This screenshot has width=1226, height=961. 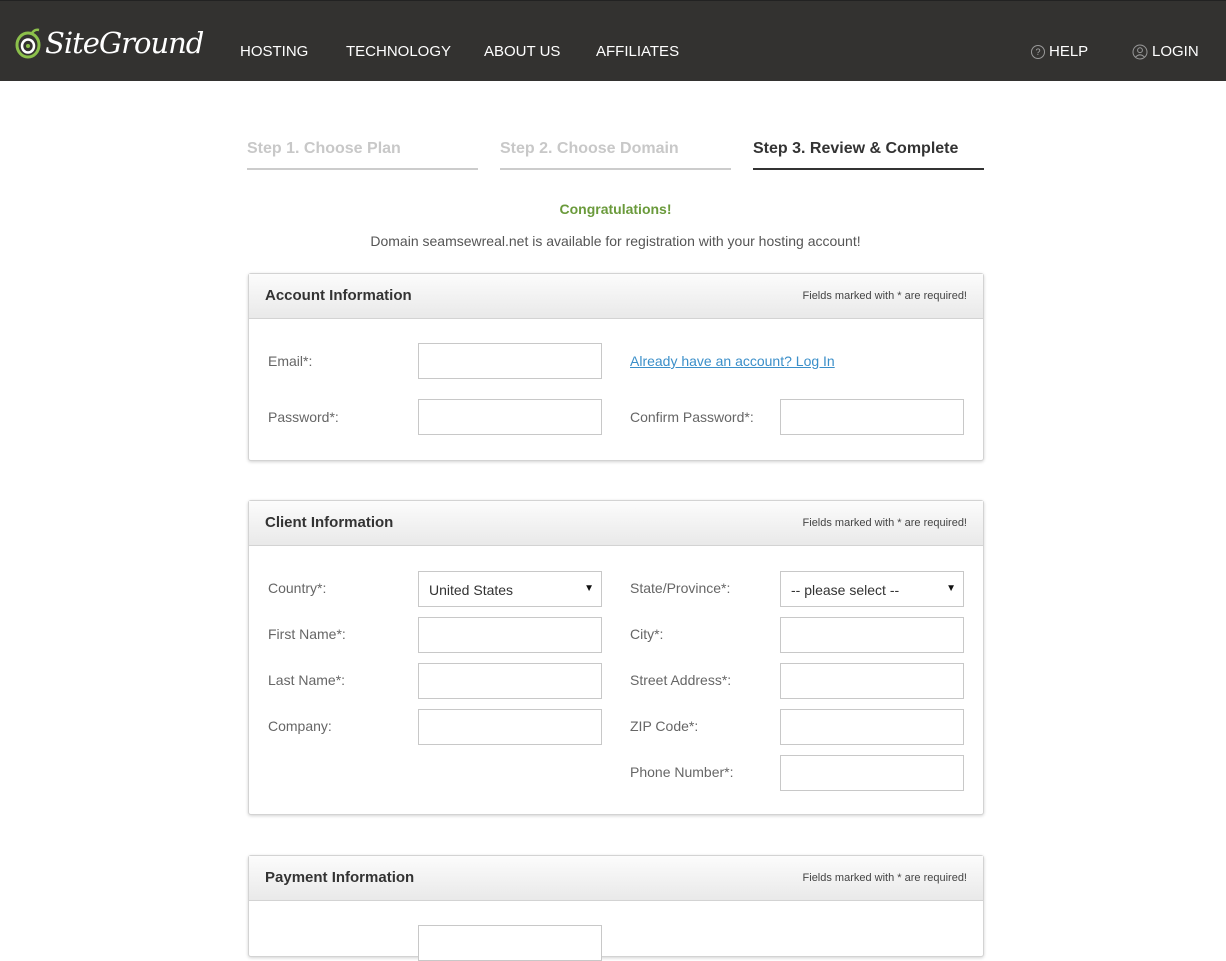 What do you see at coordinates (872, 635) in the screenshot?
I see `city-field` at bounding box center [872, 635].